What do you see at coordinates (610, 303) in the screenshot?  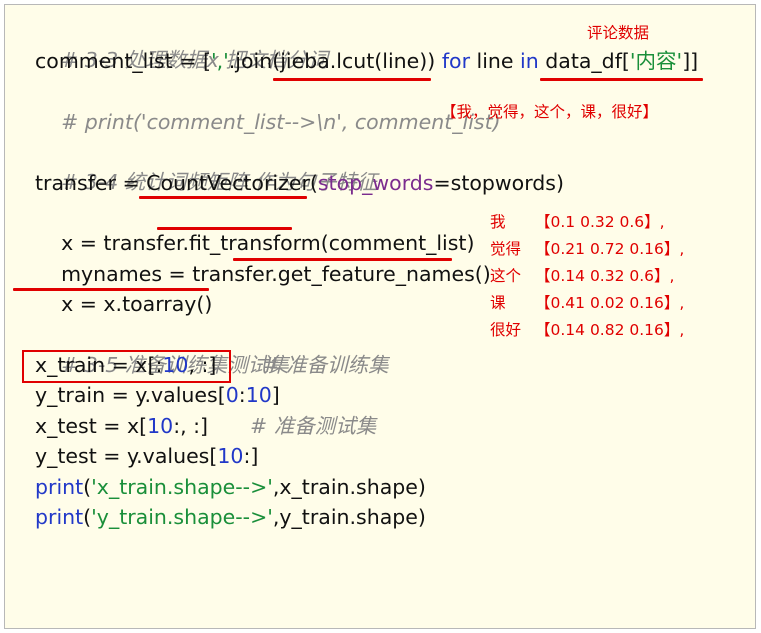 I see `matrix-vector: 【0.41 0.02 0.16】,` at bounding box center [610, 303].